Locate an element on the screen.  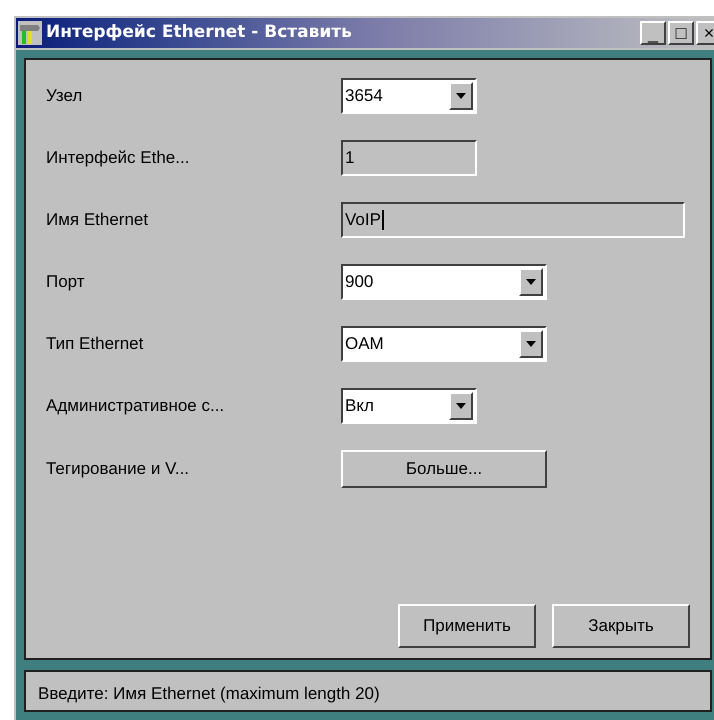
apply-button: Применить is located at coordinates (467, 626).